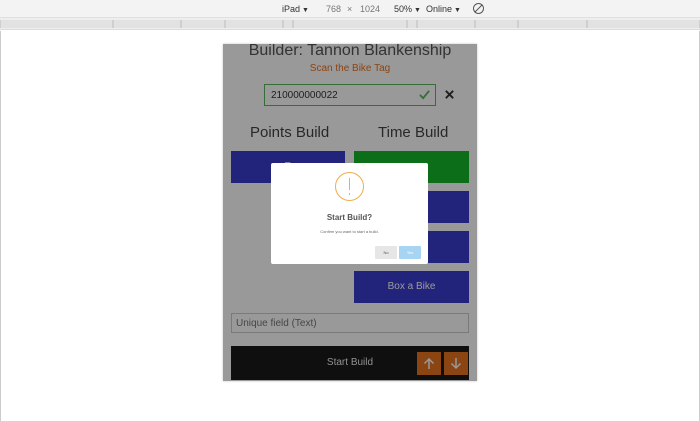 This screenshot has width=700, height=421. Describe the element at coordinates (457, 10) in the screenshot. I see `network-caret-icon: ▼` at that location.